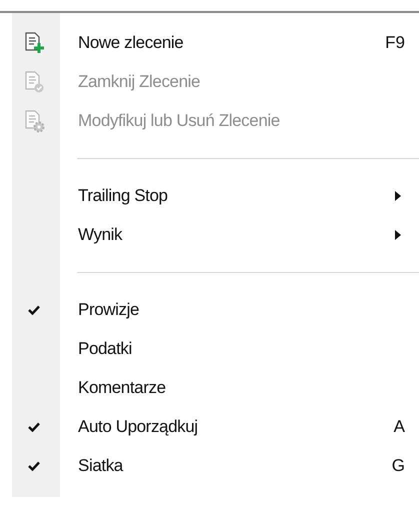 The image size is (419, 509). I want to click on menu-item-label: Zamknij Zlecenie, so click(140, 81).